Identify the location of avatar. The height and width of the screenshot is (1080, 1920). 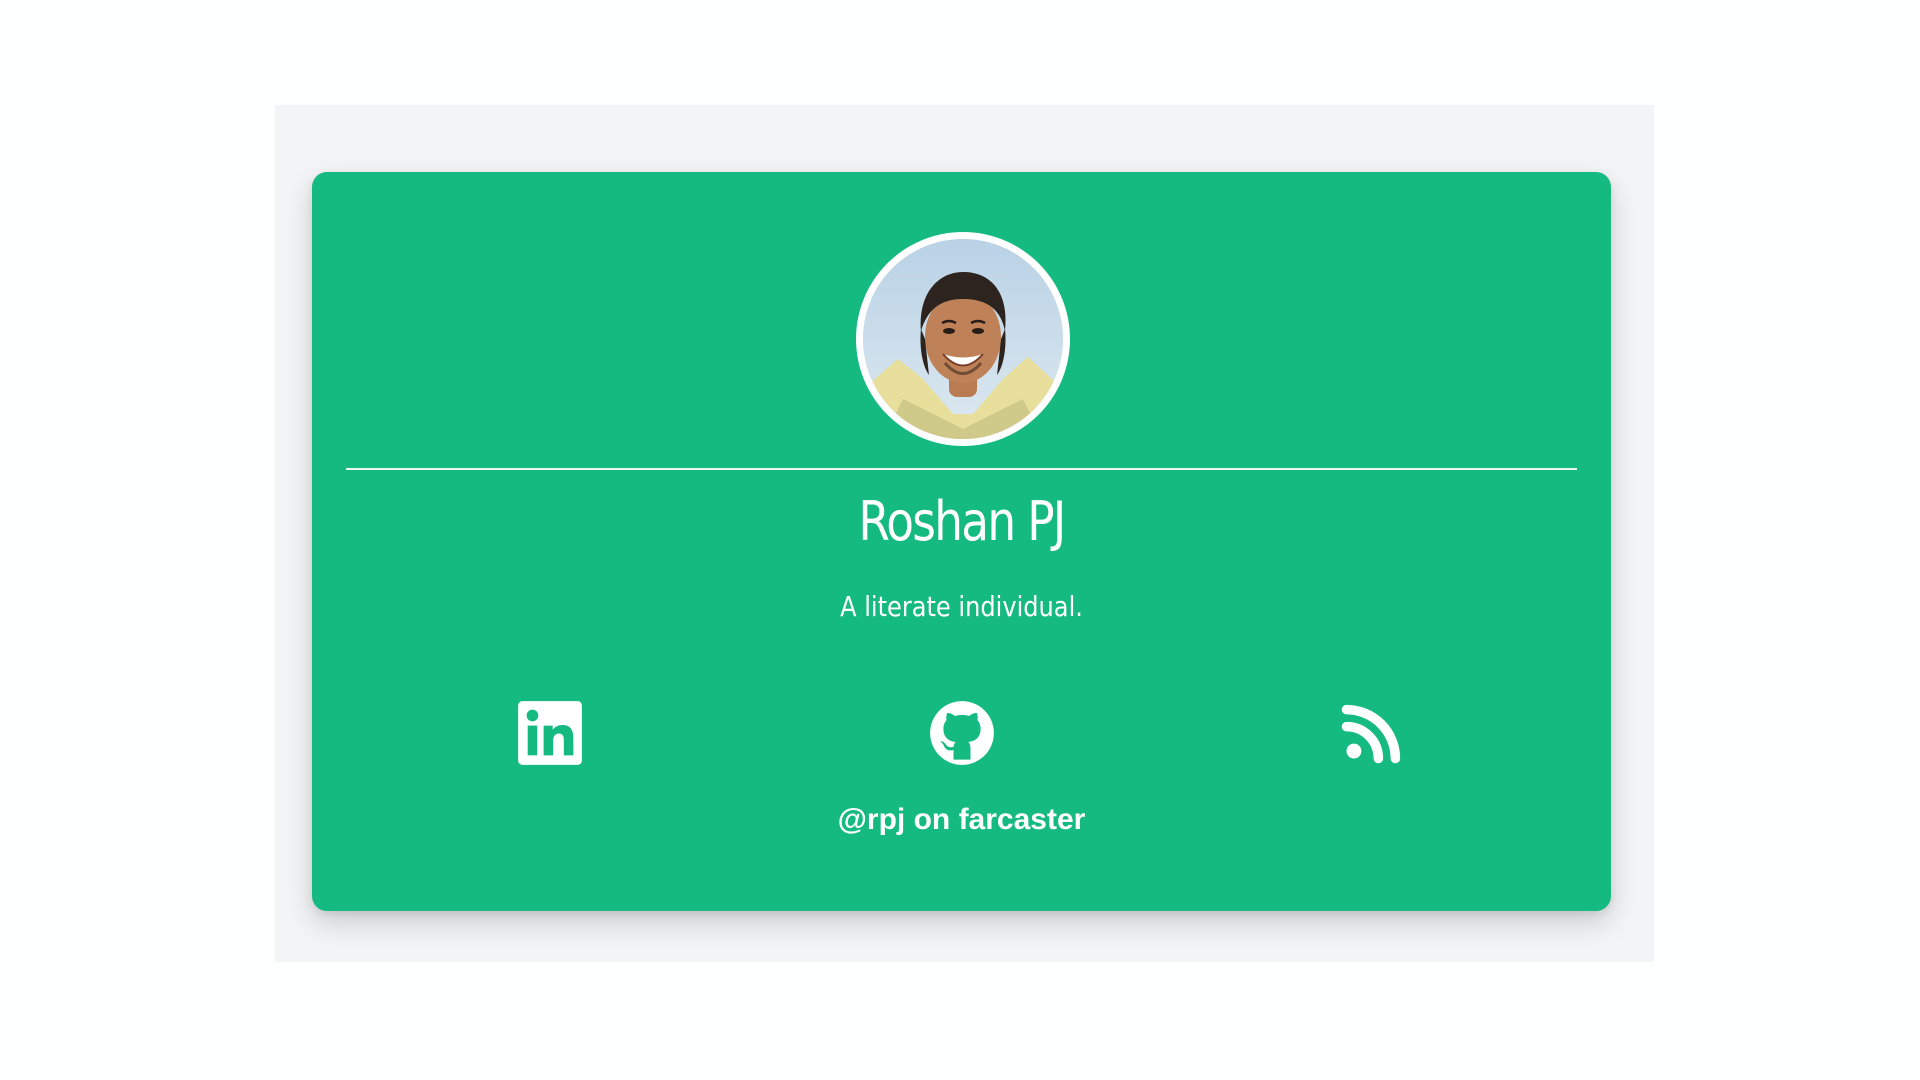
(963, 339).